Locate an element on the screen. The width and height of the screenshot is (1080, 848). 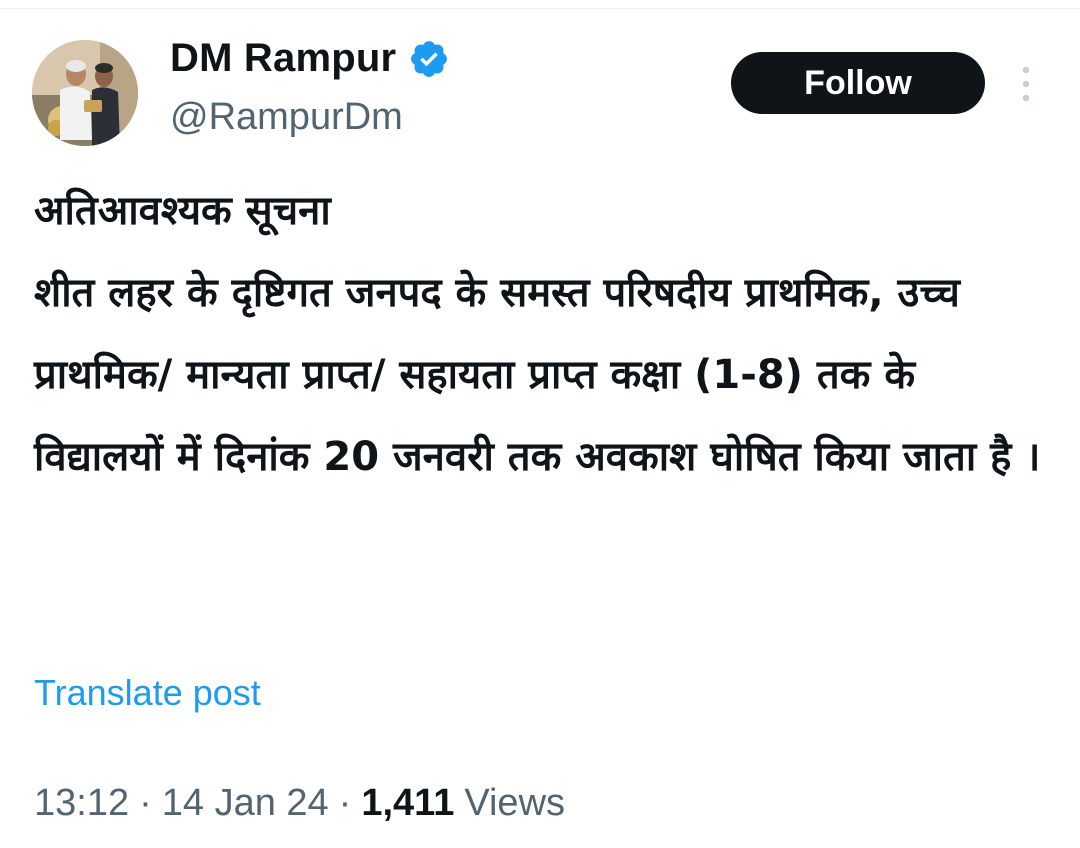
verified-badge-icon is located at coordinates (429, 58).